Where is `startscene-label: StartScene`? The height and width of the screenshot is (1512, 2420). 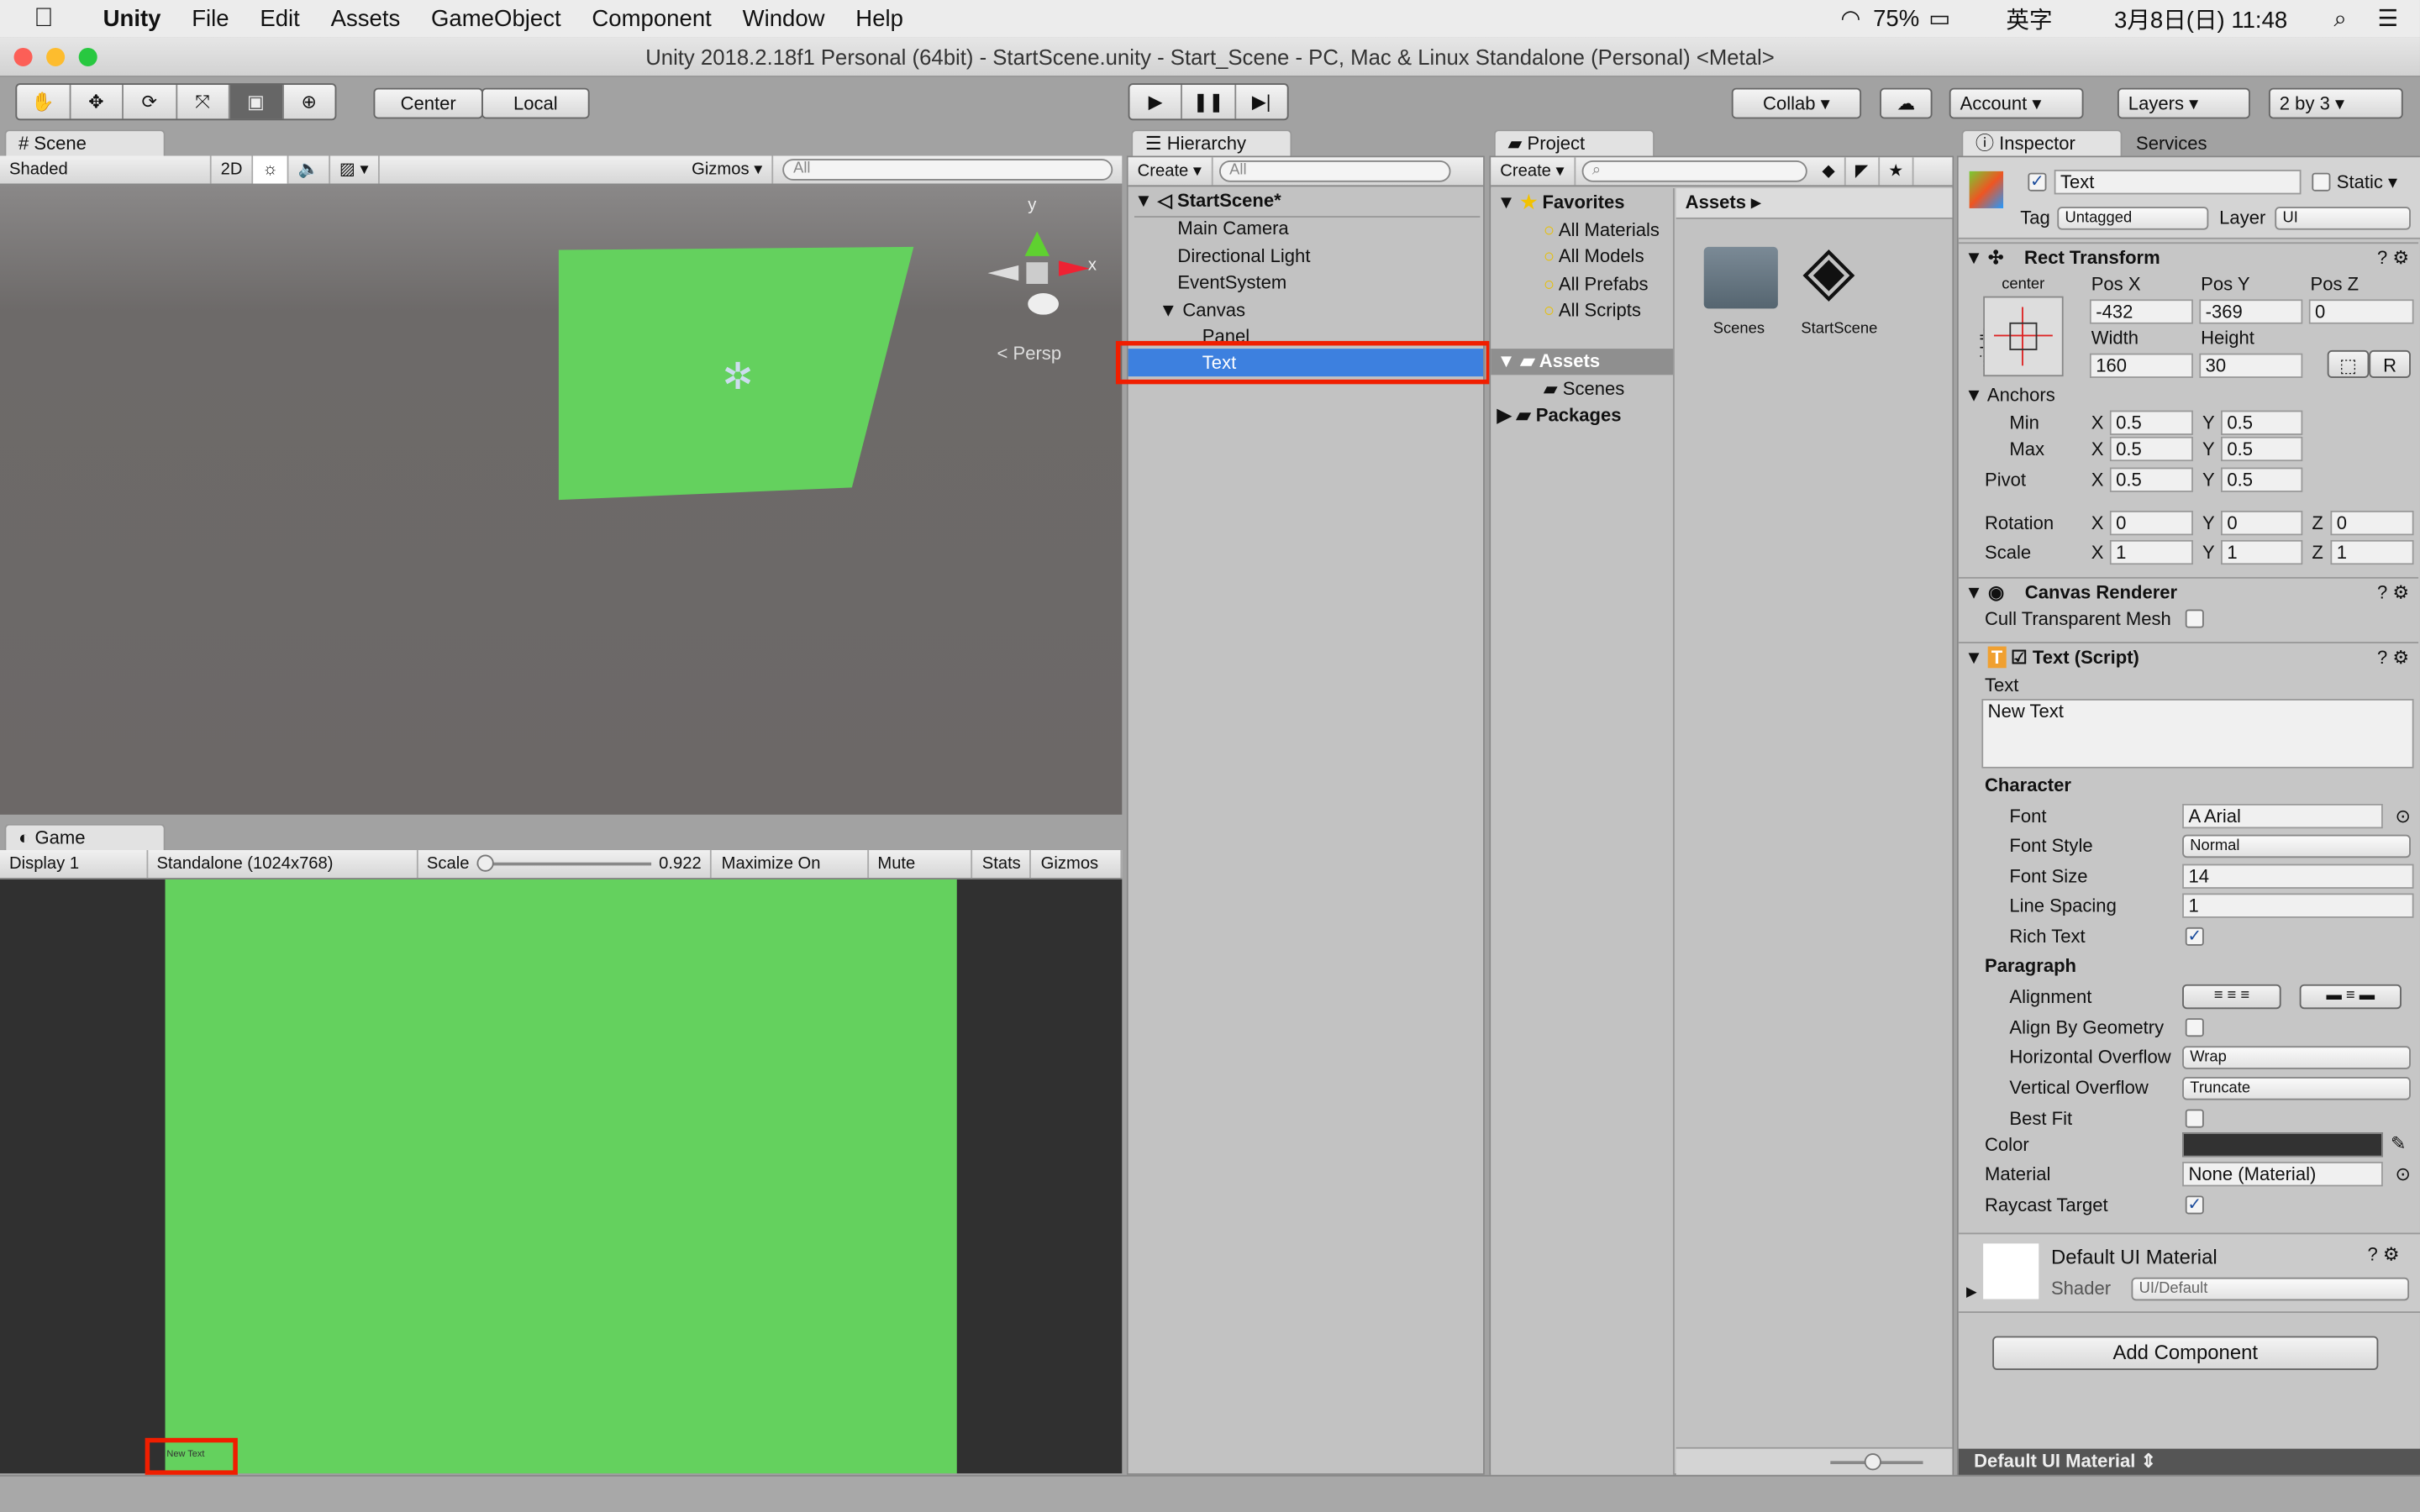 startscene-label: StartScene is located at coordinates (1839, 329).